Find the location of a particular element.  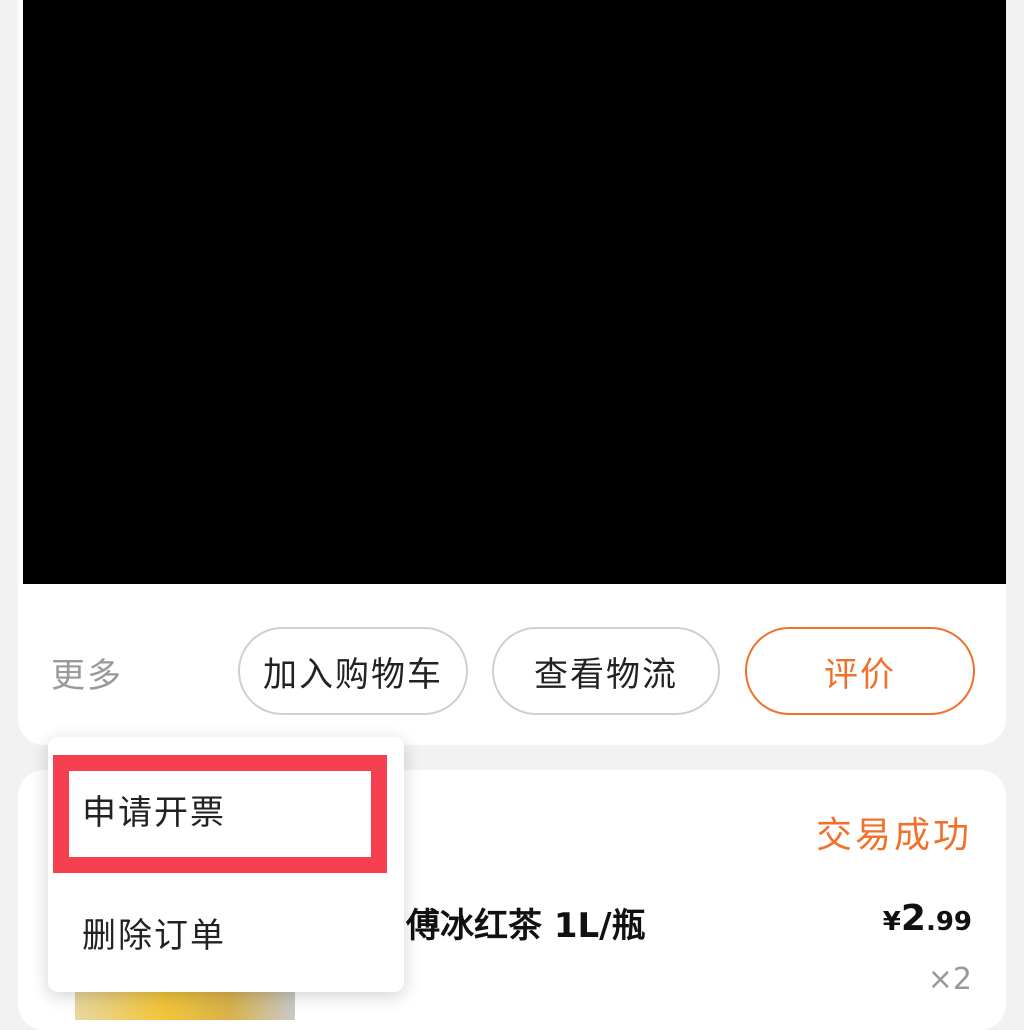

price-integer: 2 is located at coordinates (913, 918).